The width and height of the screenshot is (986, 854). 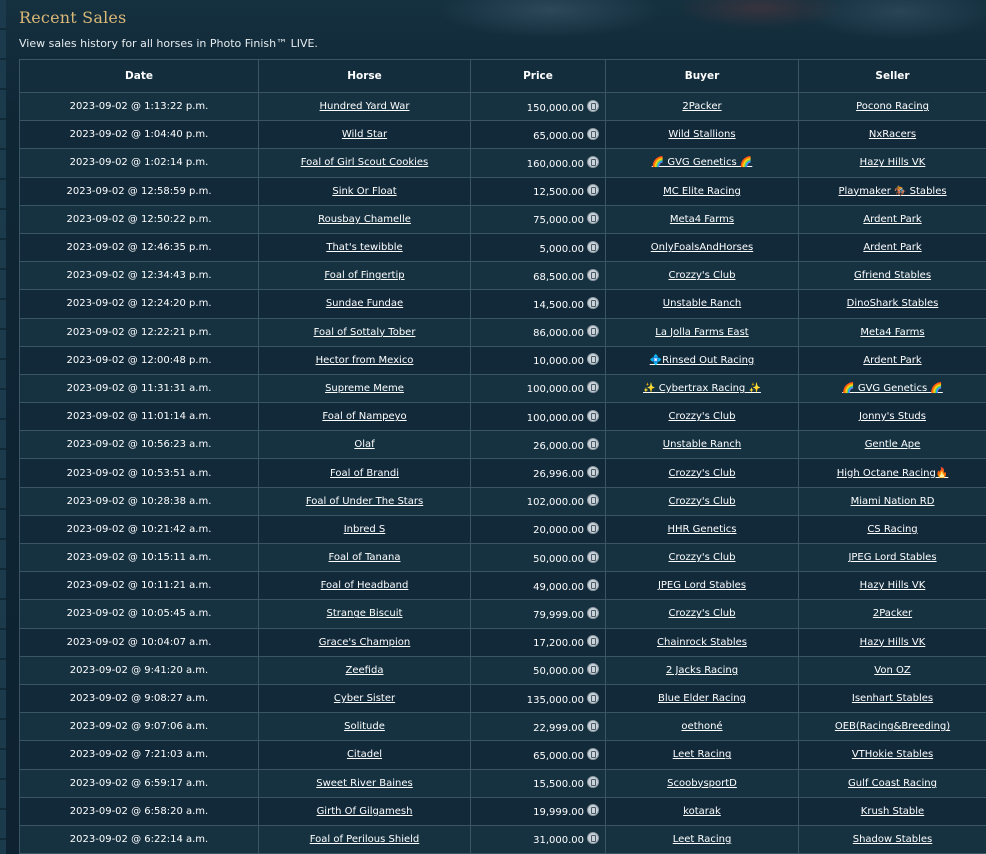 I want to click on seller-link: CS Racing, so click(x=892, y=529).